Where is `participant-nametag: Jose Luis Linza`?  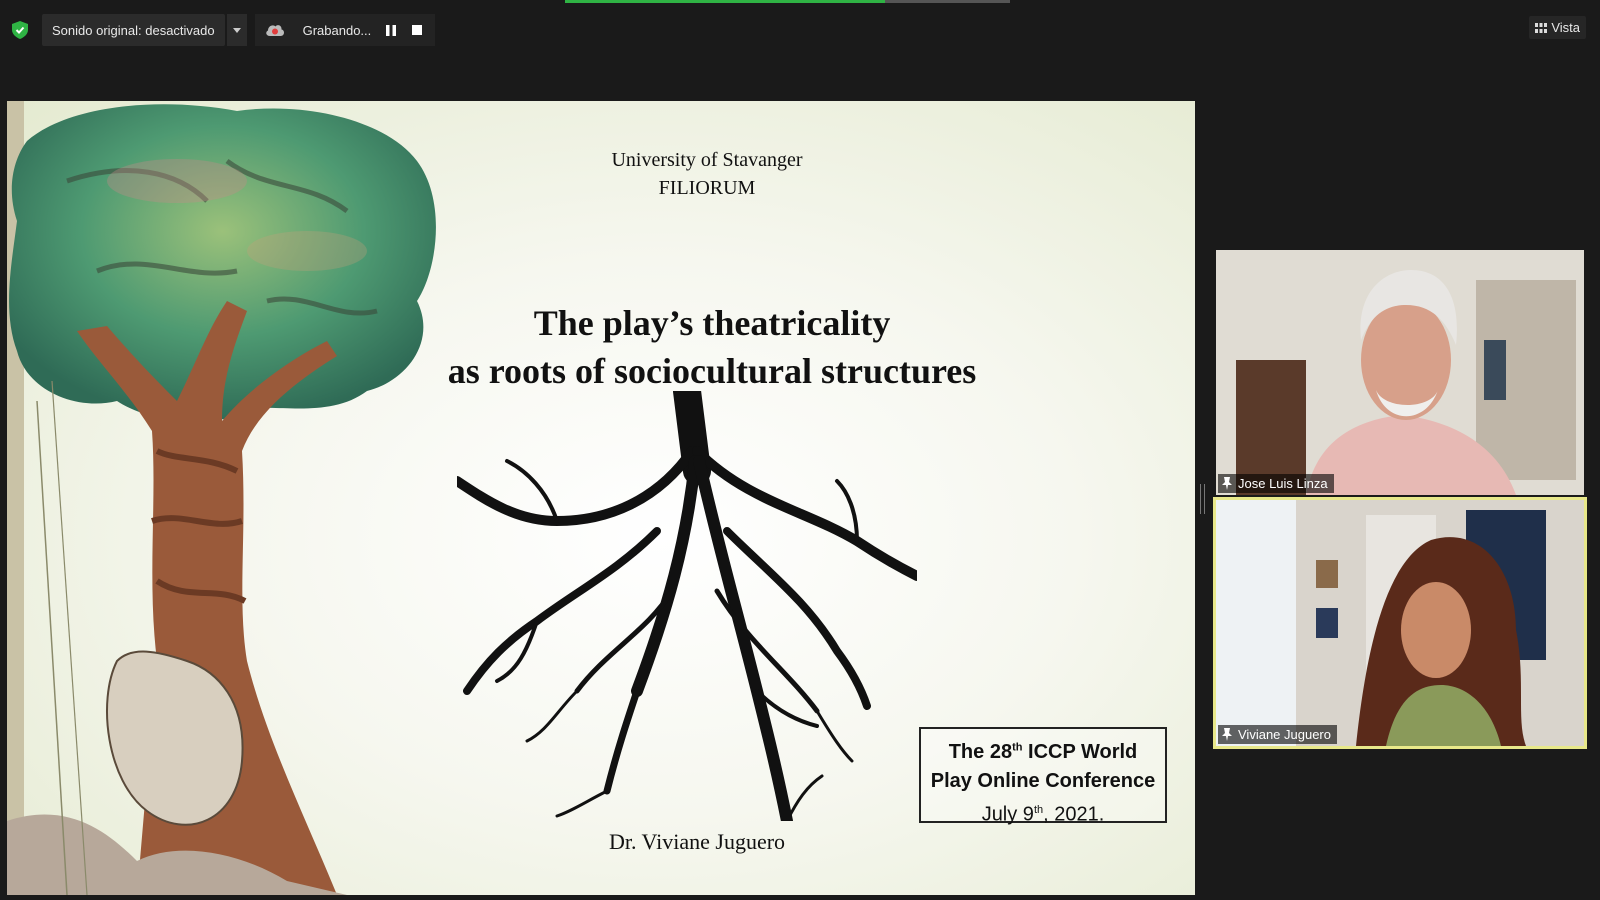
participant-nametag: Jose Luis Linza is located at coordinates (1276, 483).